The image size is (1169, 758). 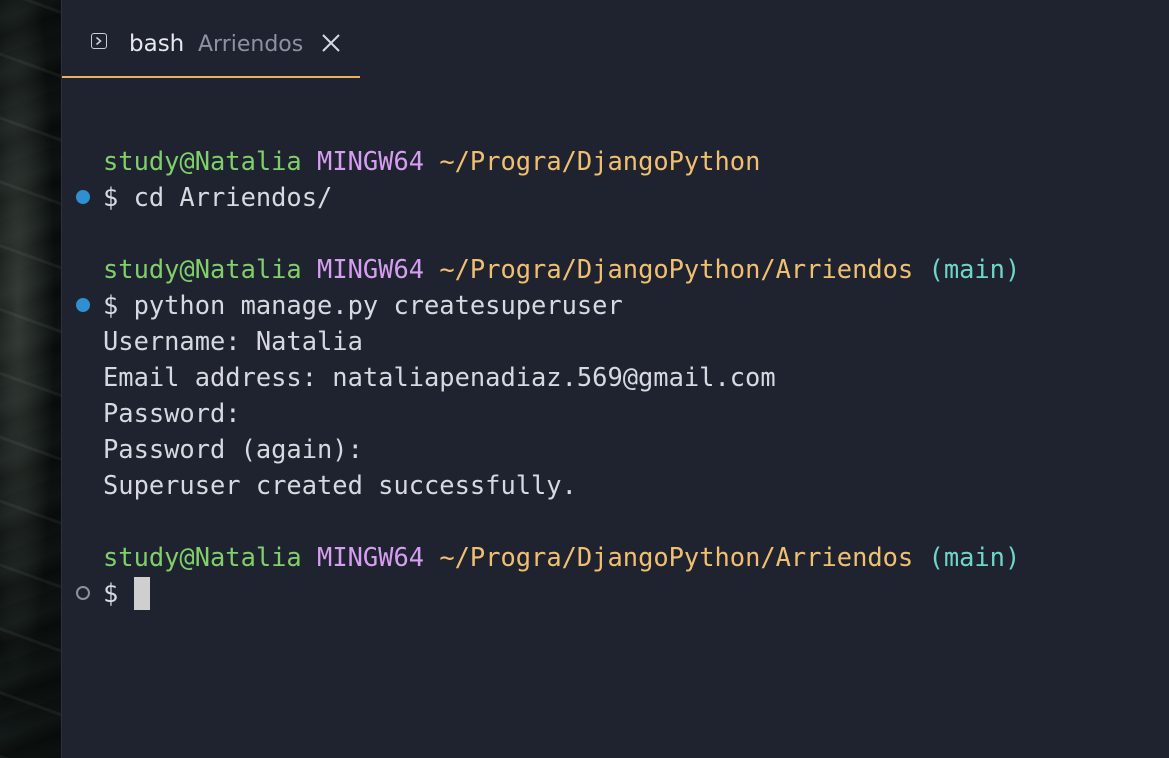 I want to click on output-line: Username: Natalia, so click(x=233, y=341).